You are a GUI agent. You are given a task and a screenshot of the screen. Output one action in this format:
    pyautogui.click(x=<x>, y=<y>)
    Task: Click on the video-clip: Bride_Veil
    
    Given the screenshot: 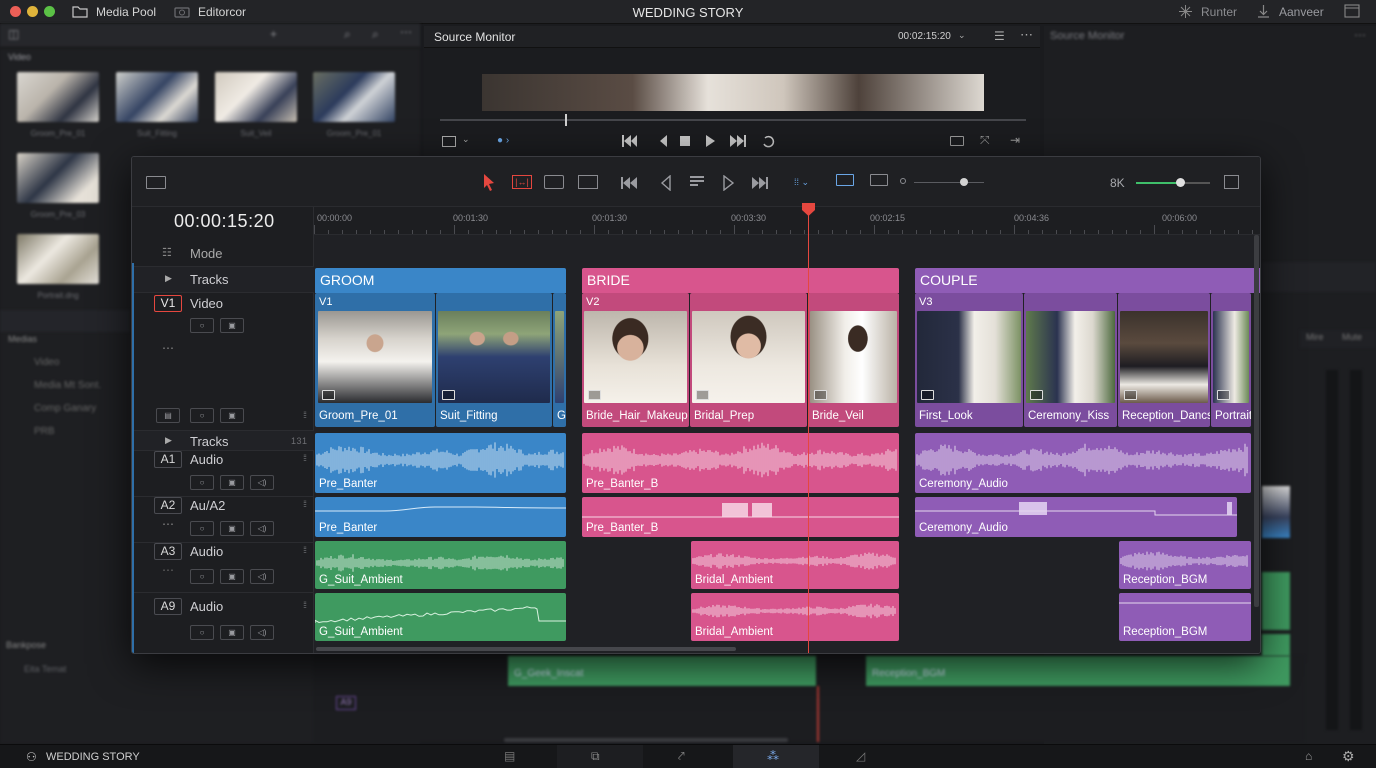 What is the action you would take?
    pyautogui.click(x=853, y=360)
    